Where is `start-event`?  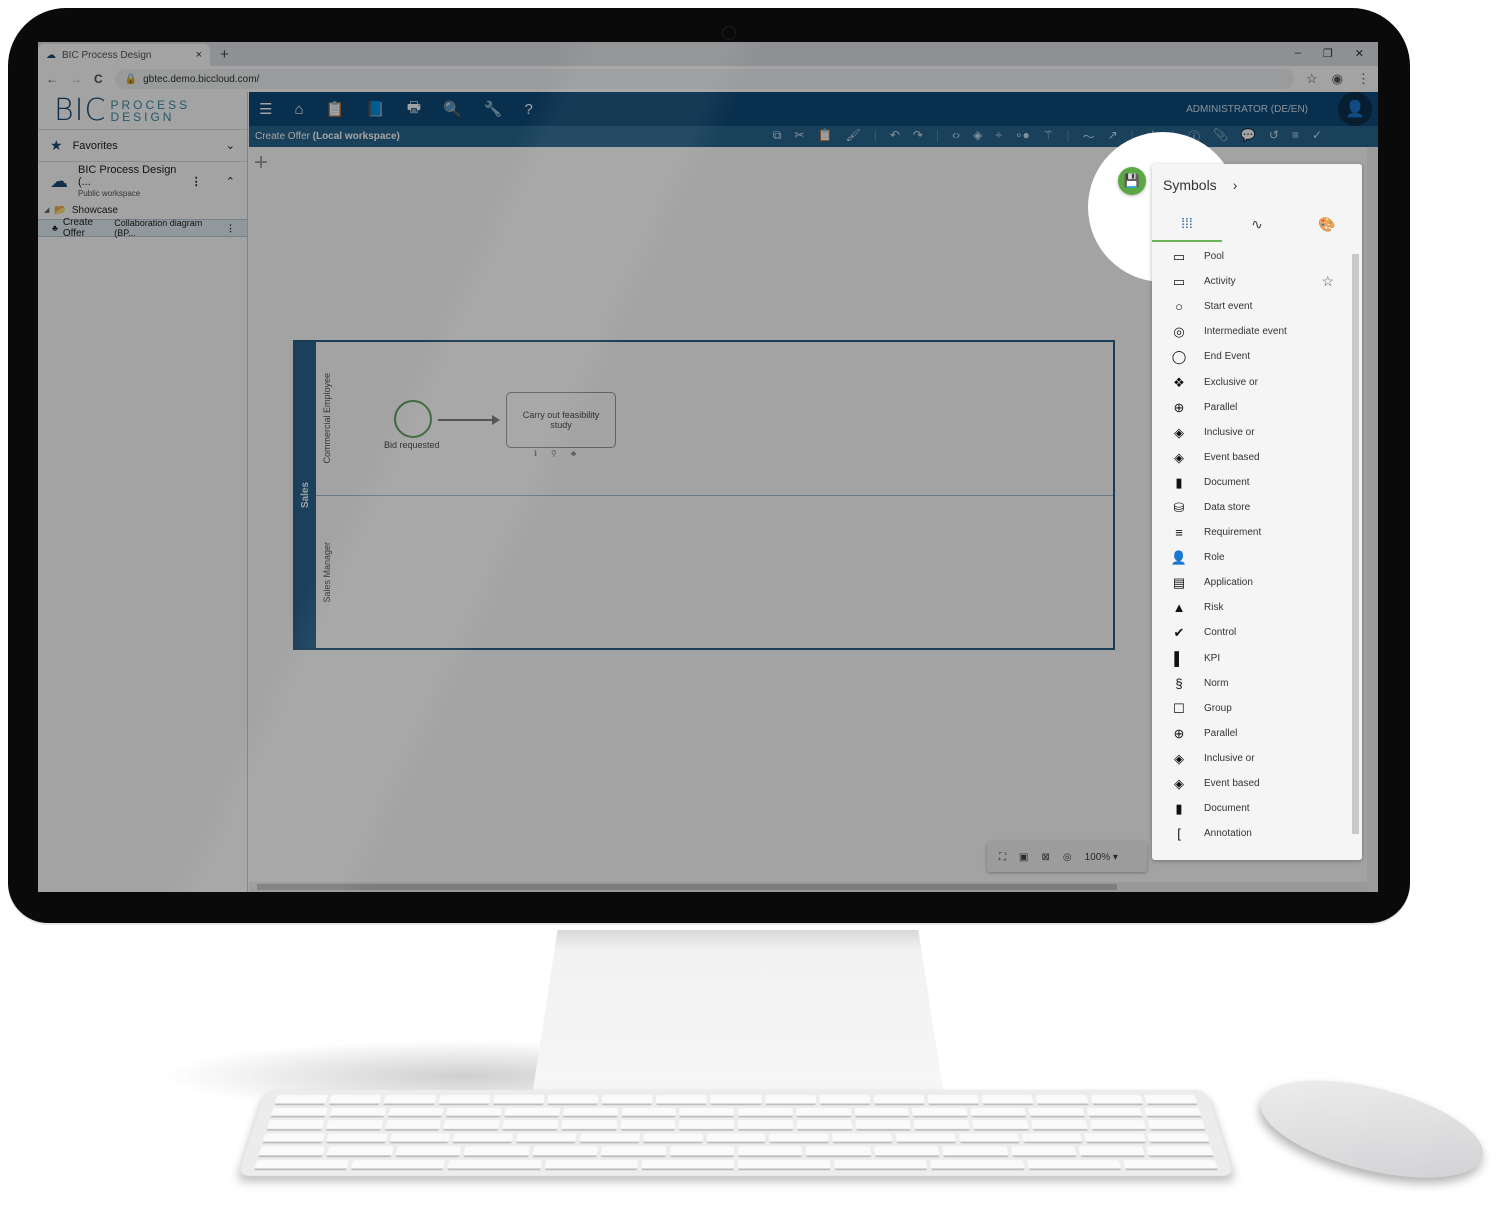 start-event is located at coordinates (413, 419).